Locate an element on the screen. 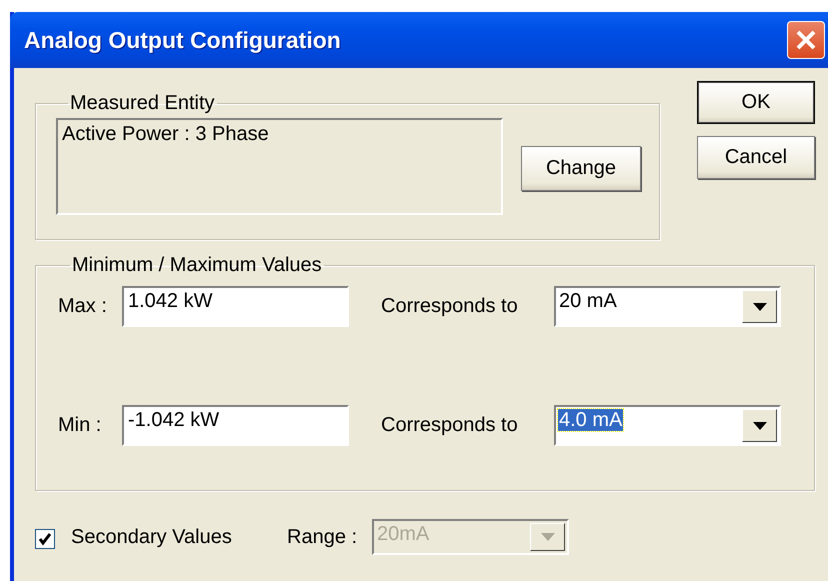  checkbox-label: Secondary Values is located at coordinates (152, 537).